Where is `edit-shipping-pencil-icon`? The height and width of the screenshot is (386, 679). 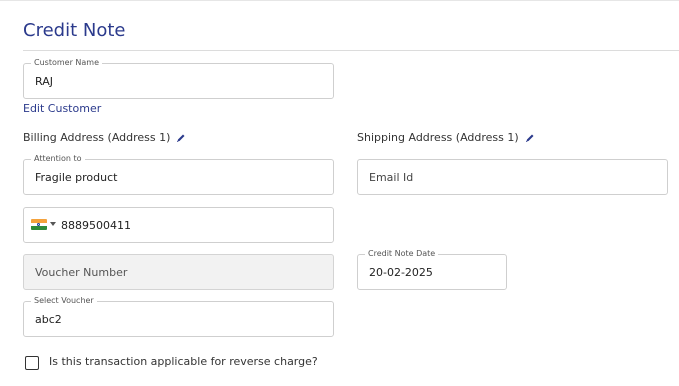
edit-shipping-pencil-icon is located at coordinates (530, 138).